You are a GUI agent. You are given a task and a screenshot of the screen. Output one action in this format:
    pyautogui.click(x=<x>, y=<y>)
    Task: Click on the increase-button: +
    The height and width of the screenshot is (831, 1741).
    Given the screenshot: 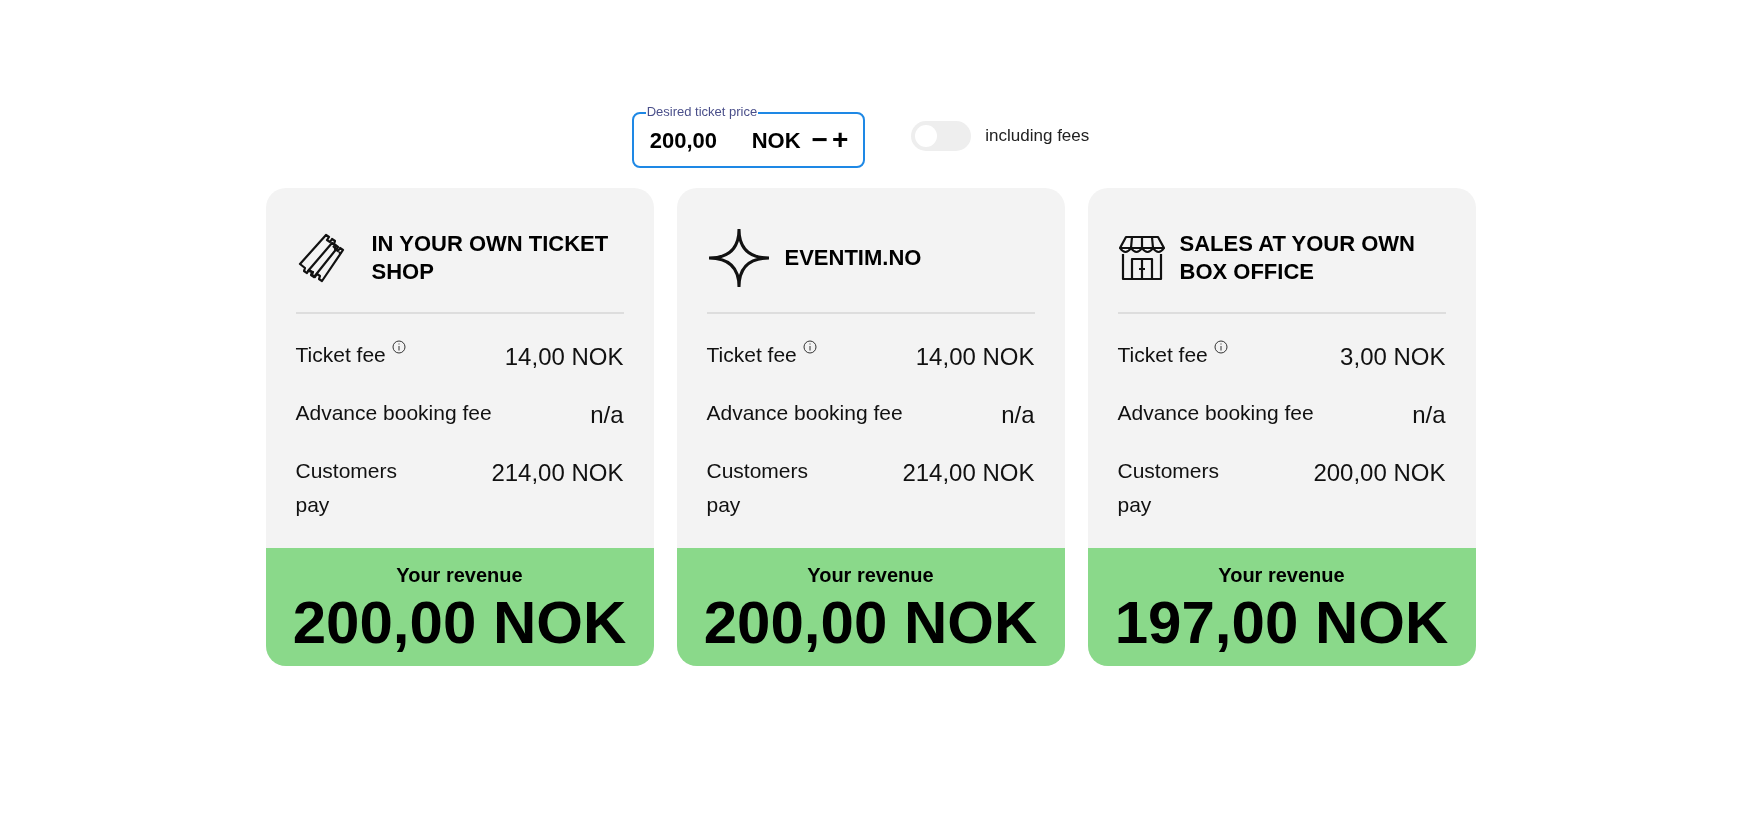 What is the action you would take?
    pyautogui.click(x=840, y=140)
    